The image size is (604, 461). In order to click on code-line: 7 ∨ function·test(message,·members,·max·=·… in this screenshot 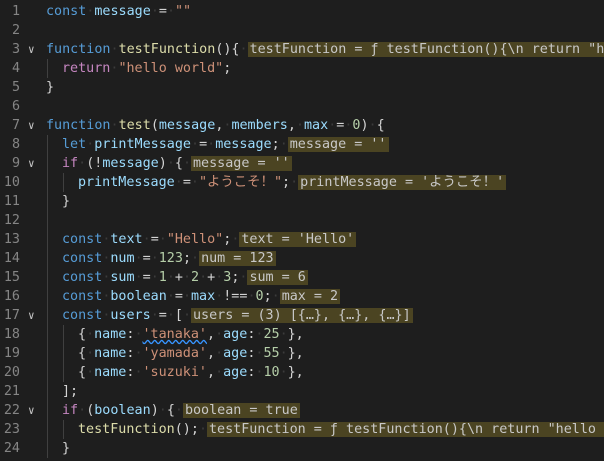, I will do `click(302, 125)`.